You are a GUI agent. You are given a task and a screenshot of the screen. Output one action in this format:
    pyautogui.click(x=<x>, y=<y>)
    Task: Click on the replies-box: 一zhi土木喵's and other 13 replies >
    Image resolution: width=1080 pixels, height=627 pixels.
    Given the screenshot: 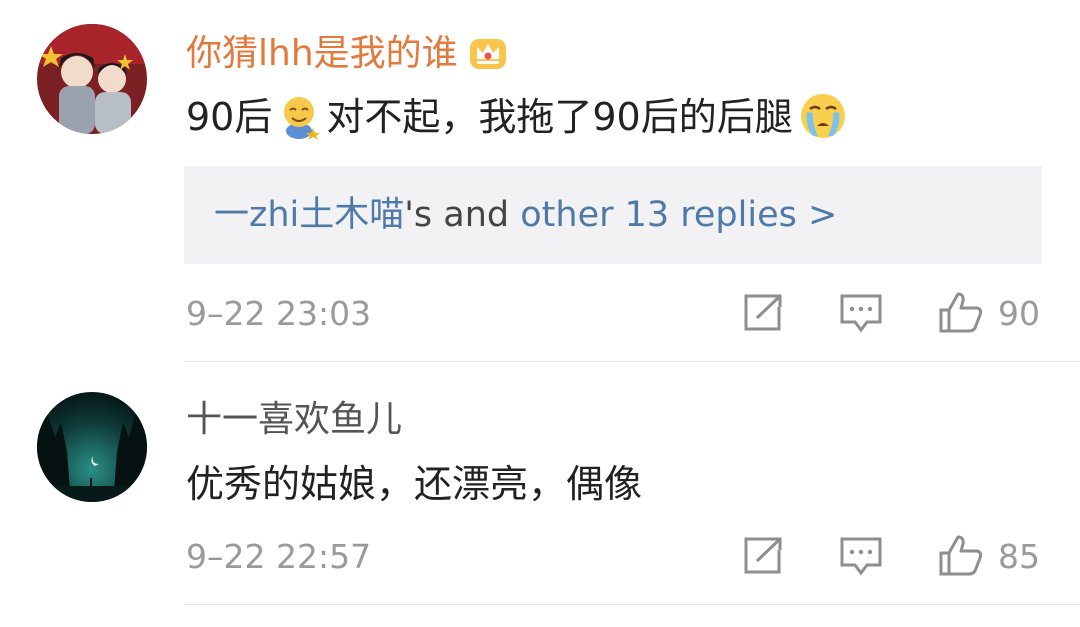 What is the action you would take?
    pyautogui.click(x=613, y=215)
    